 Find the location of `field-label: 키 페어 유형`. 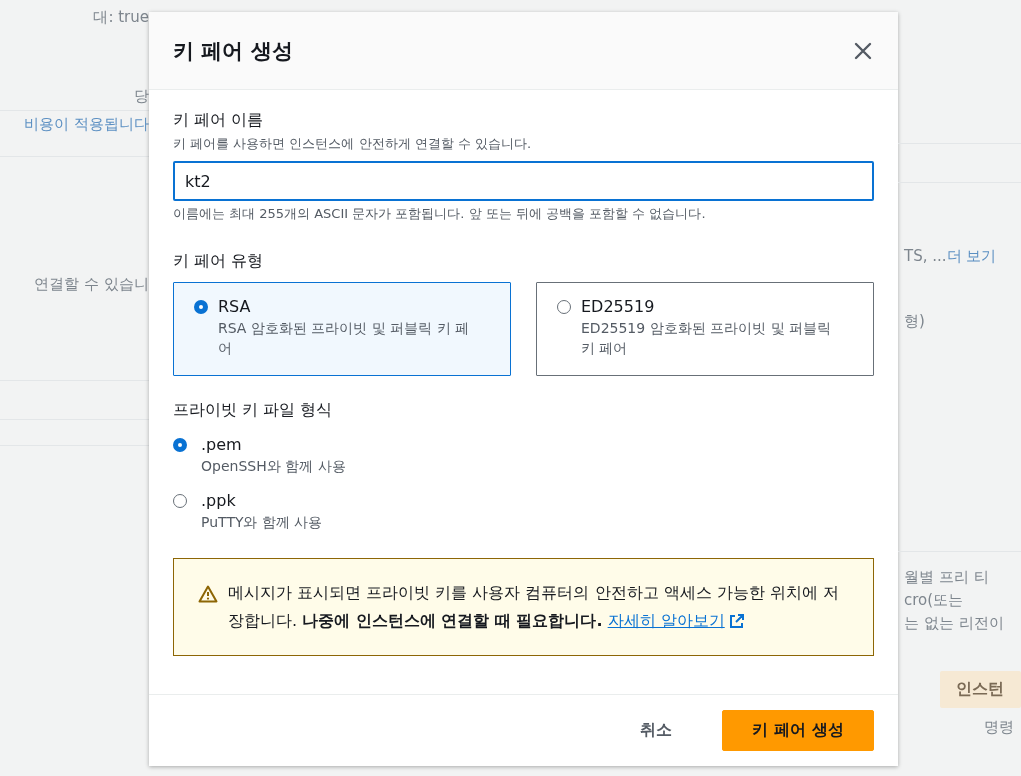

field-label: 키 페어 유형 is located at coordinates (219, 261).